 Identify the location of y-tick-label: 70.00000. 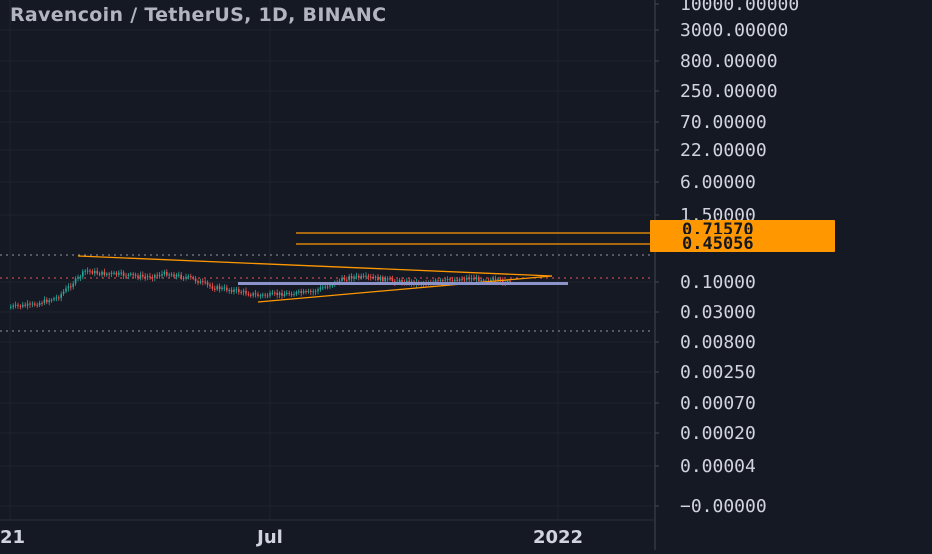
(723, 122).